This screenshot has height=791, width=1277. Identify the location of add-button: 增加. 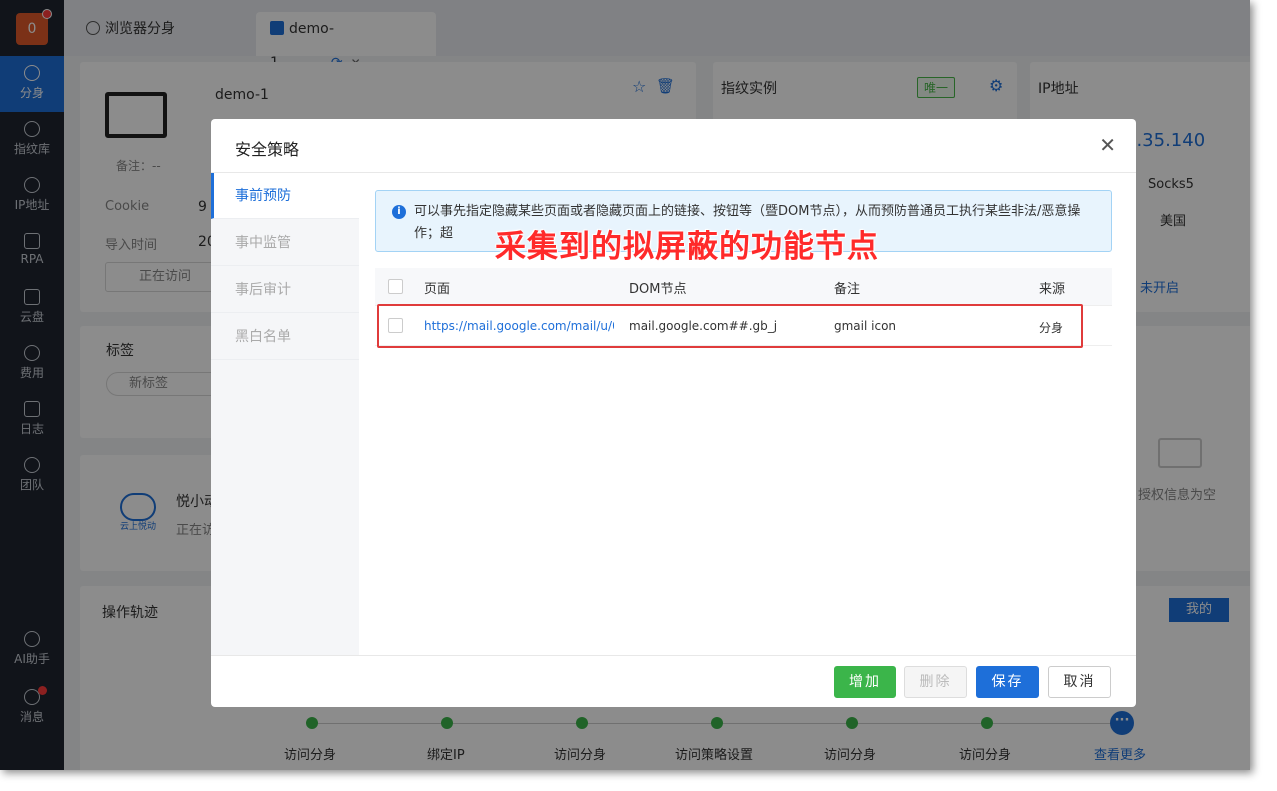
(865, 682).